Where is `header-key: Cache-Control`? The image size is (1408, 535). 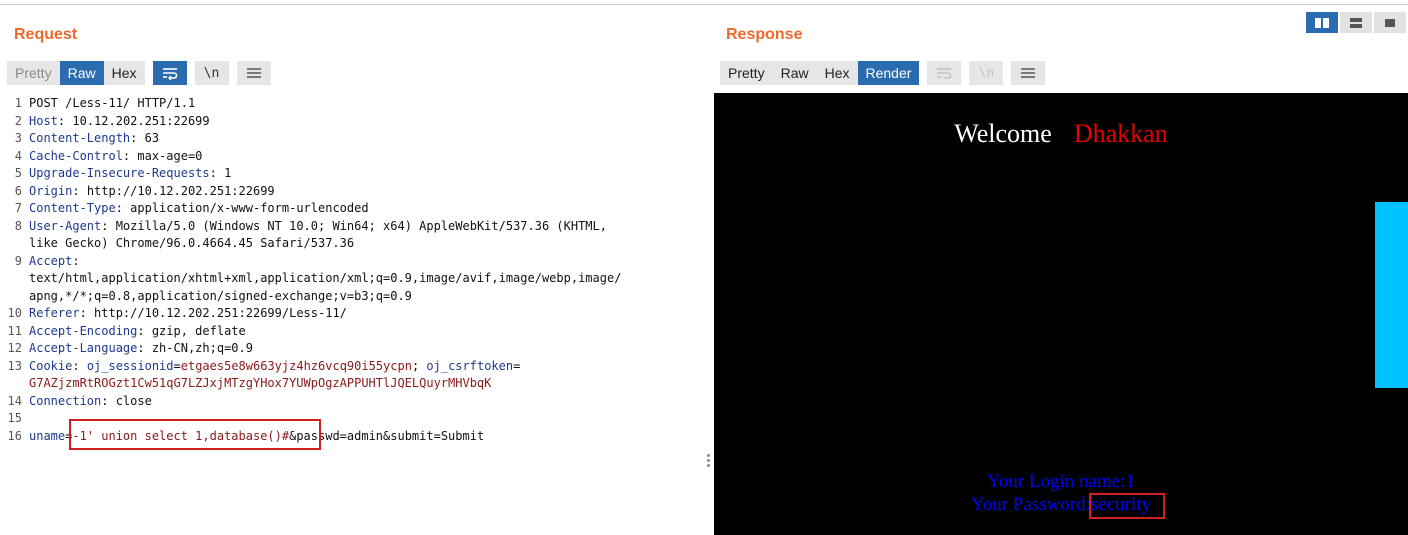 header-key: Cache-Control is located at coordinates (76, 155).